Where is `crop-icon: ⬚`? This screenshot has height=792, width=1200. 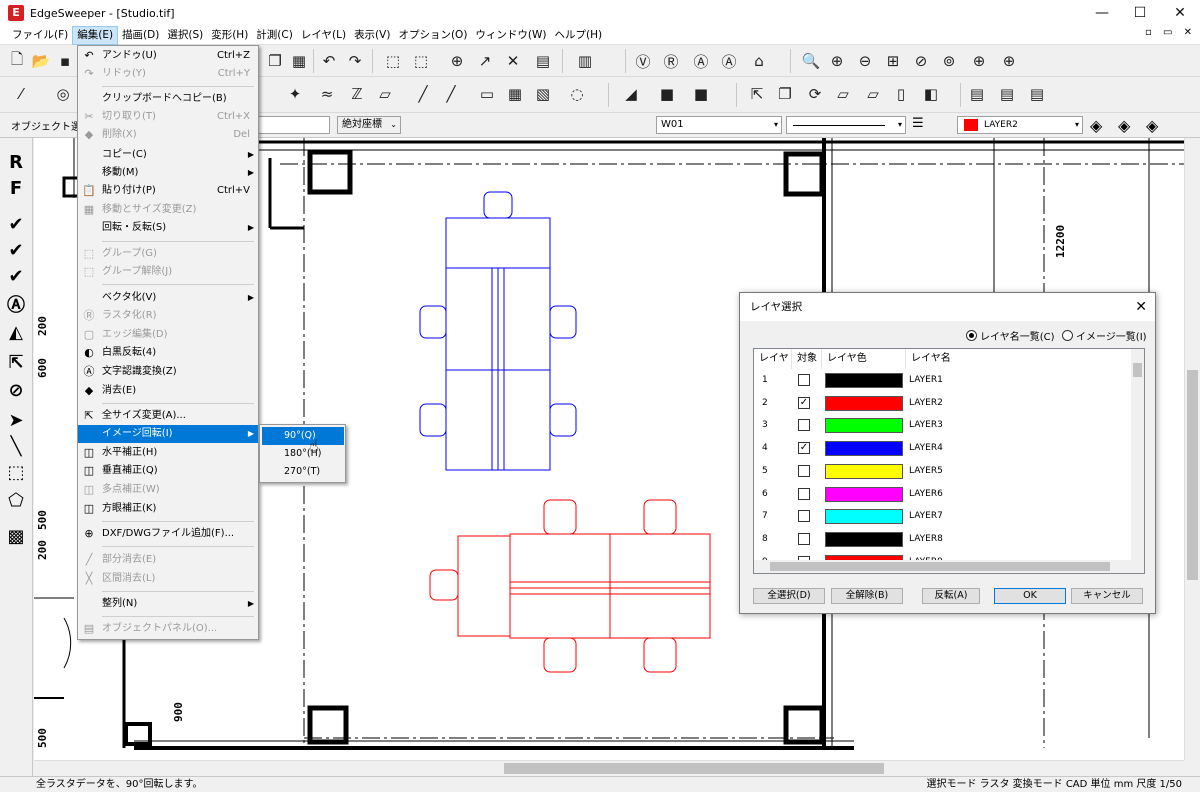 crop-icon: ⬚ is located at coordinates (393, 61).